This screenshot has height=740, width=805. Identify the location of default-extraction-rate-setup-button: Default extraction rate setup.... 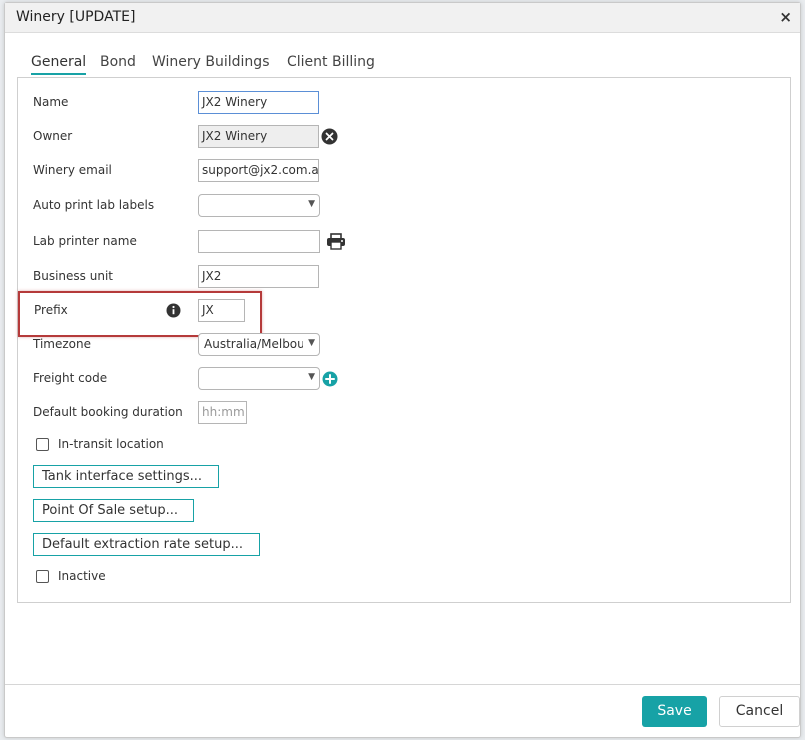
(146, 544).